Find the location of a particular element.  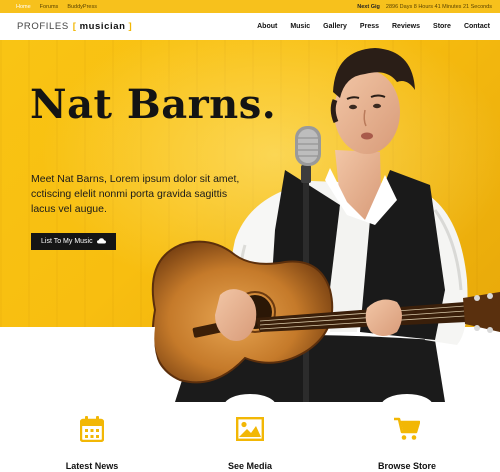

logo-open-bracket: [ is located at coordinates (74, 26).